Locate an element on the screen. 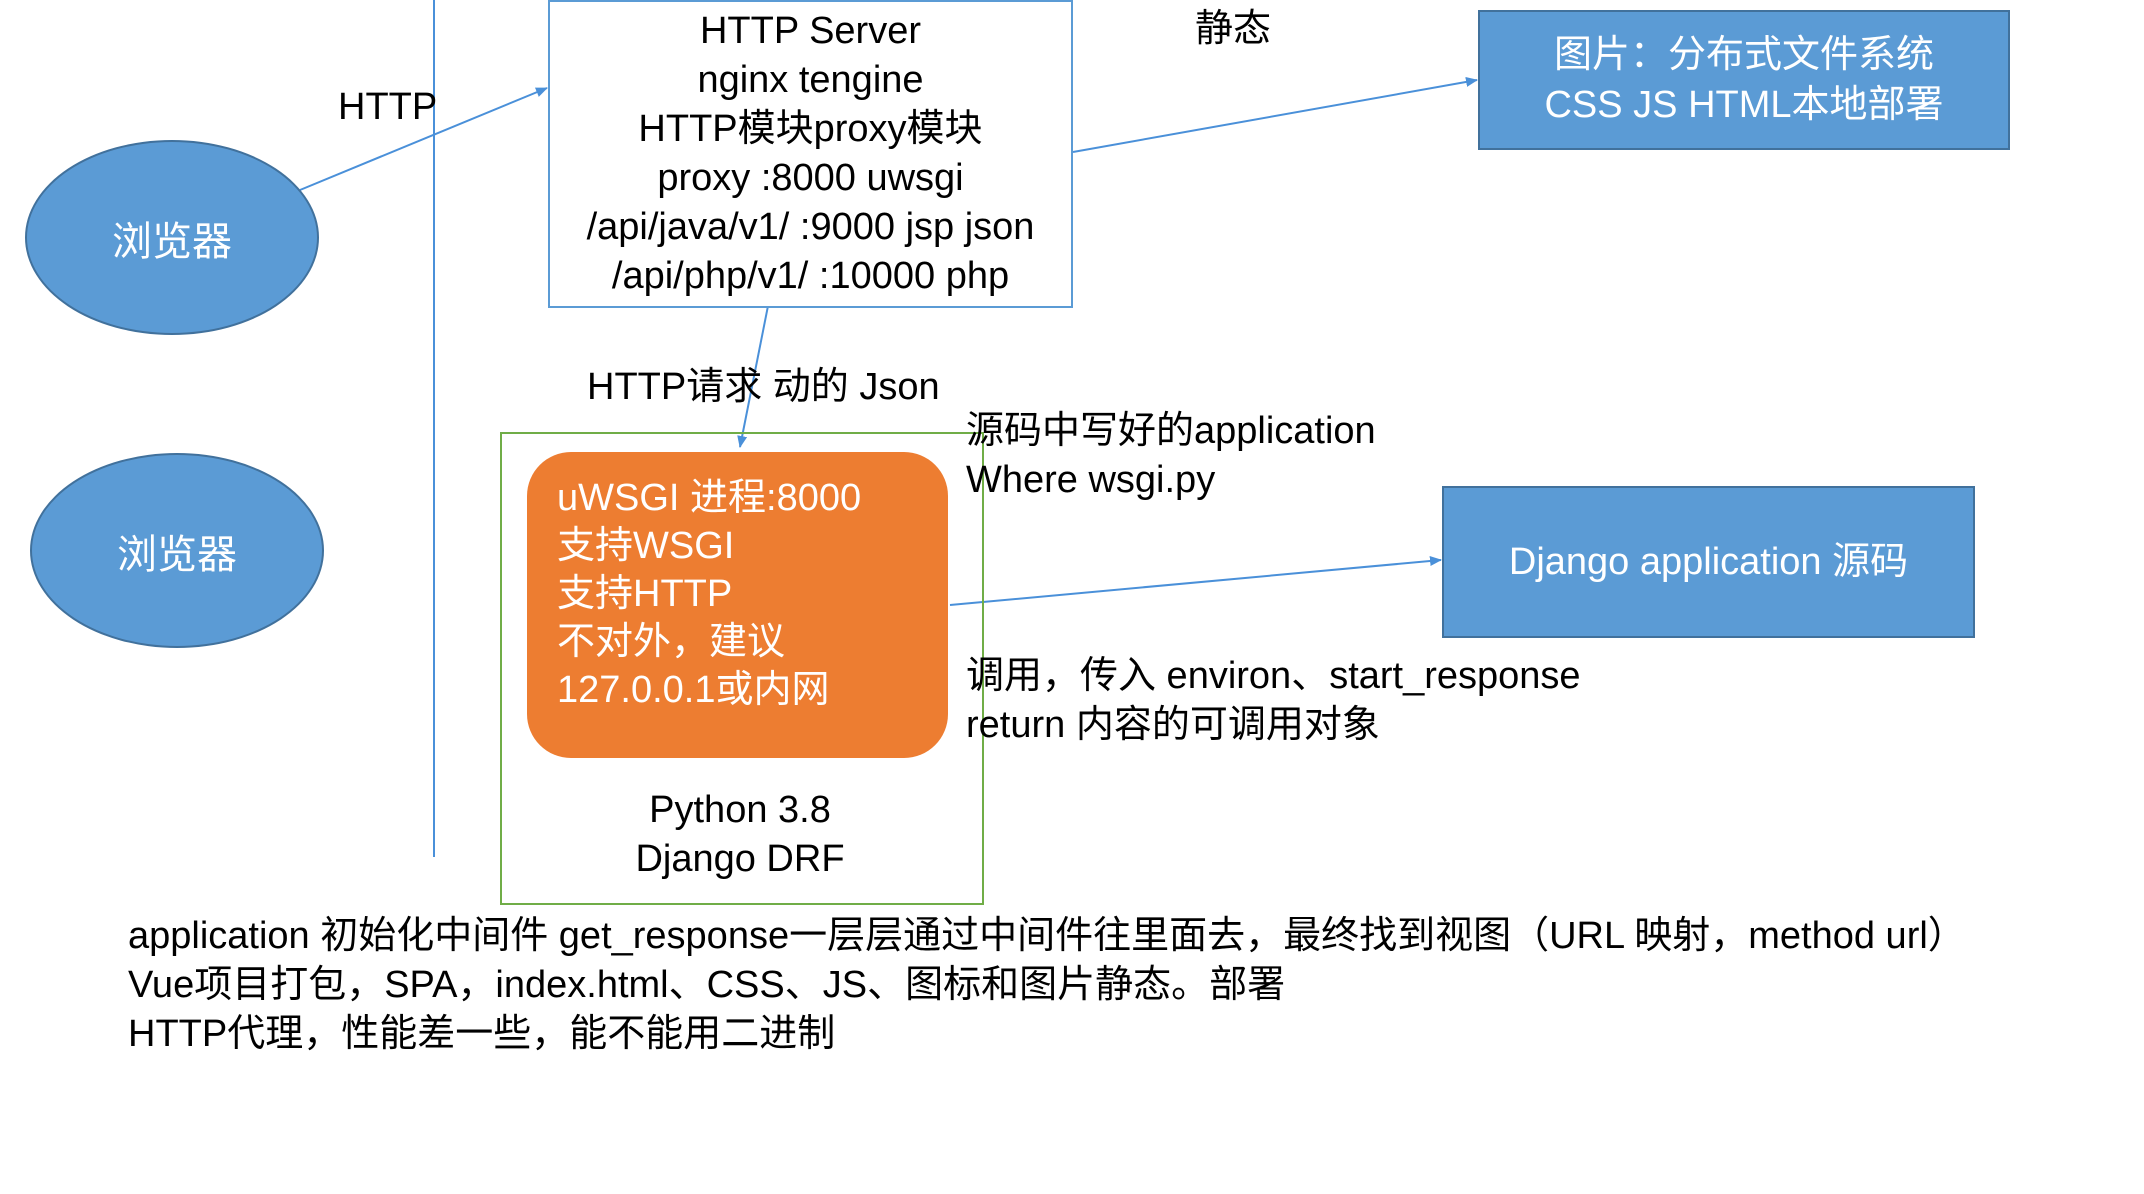  http-server-line: nginx tengine is located at coordinates (810, 80).